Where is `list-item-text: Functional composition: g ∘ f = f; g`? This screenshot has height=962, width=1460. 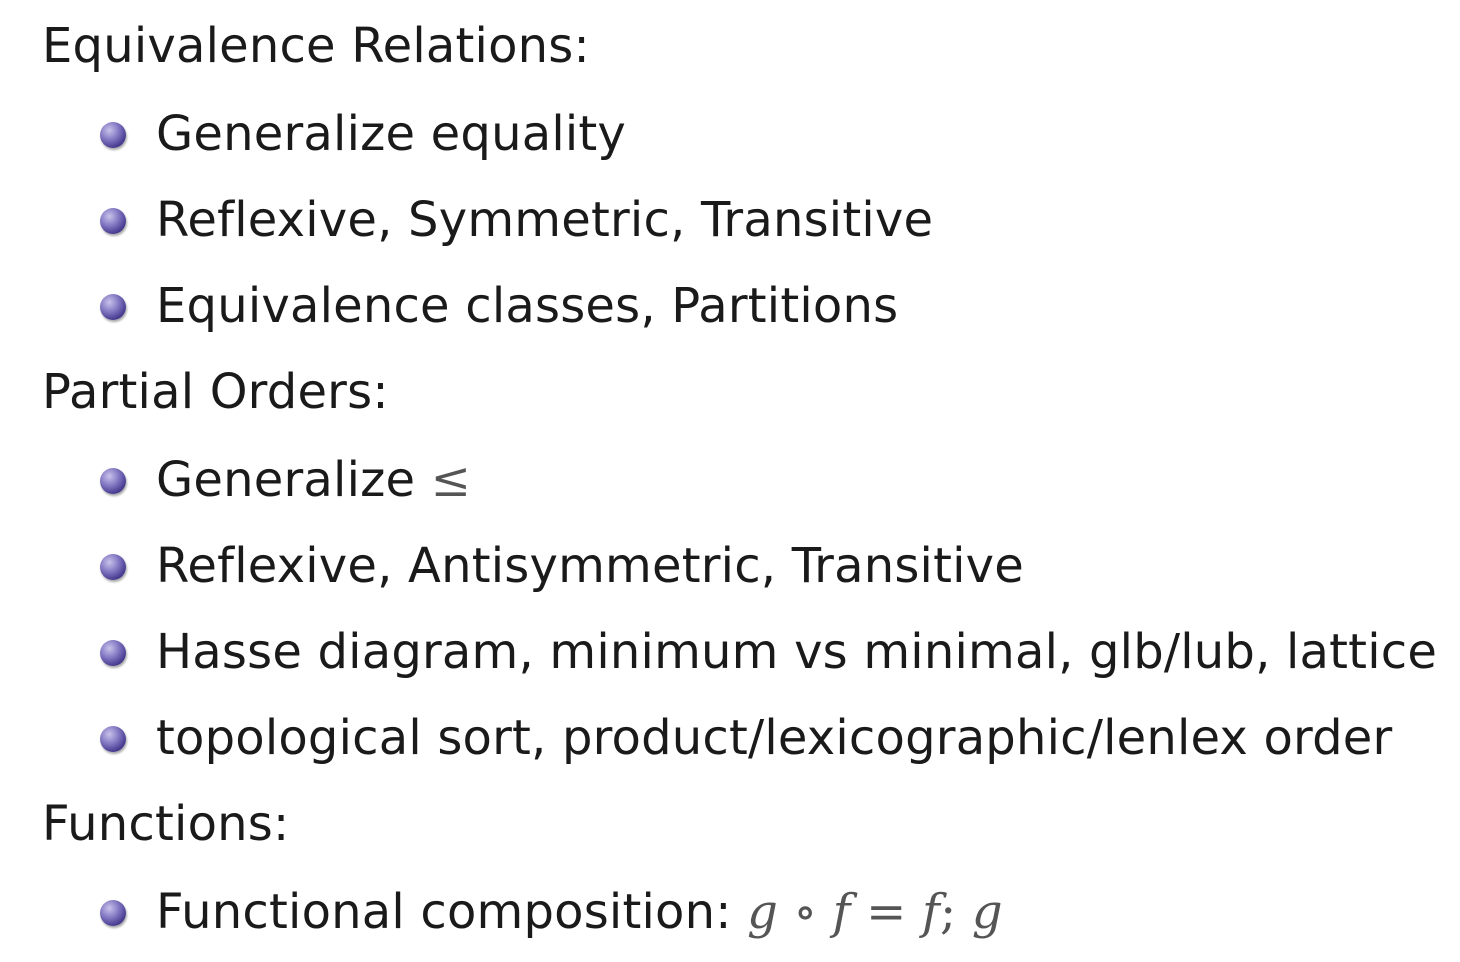
list-item-text: Functional composition: g ∘ f = f; g is located at coordinates (579, 912).